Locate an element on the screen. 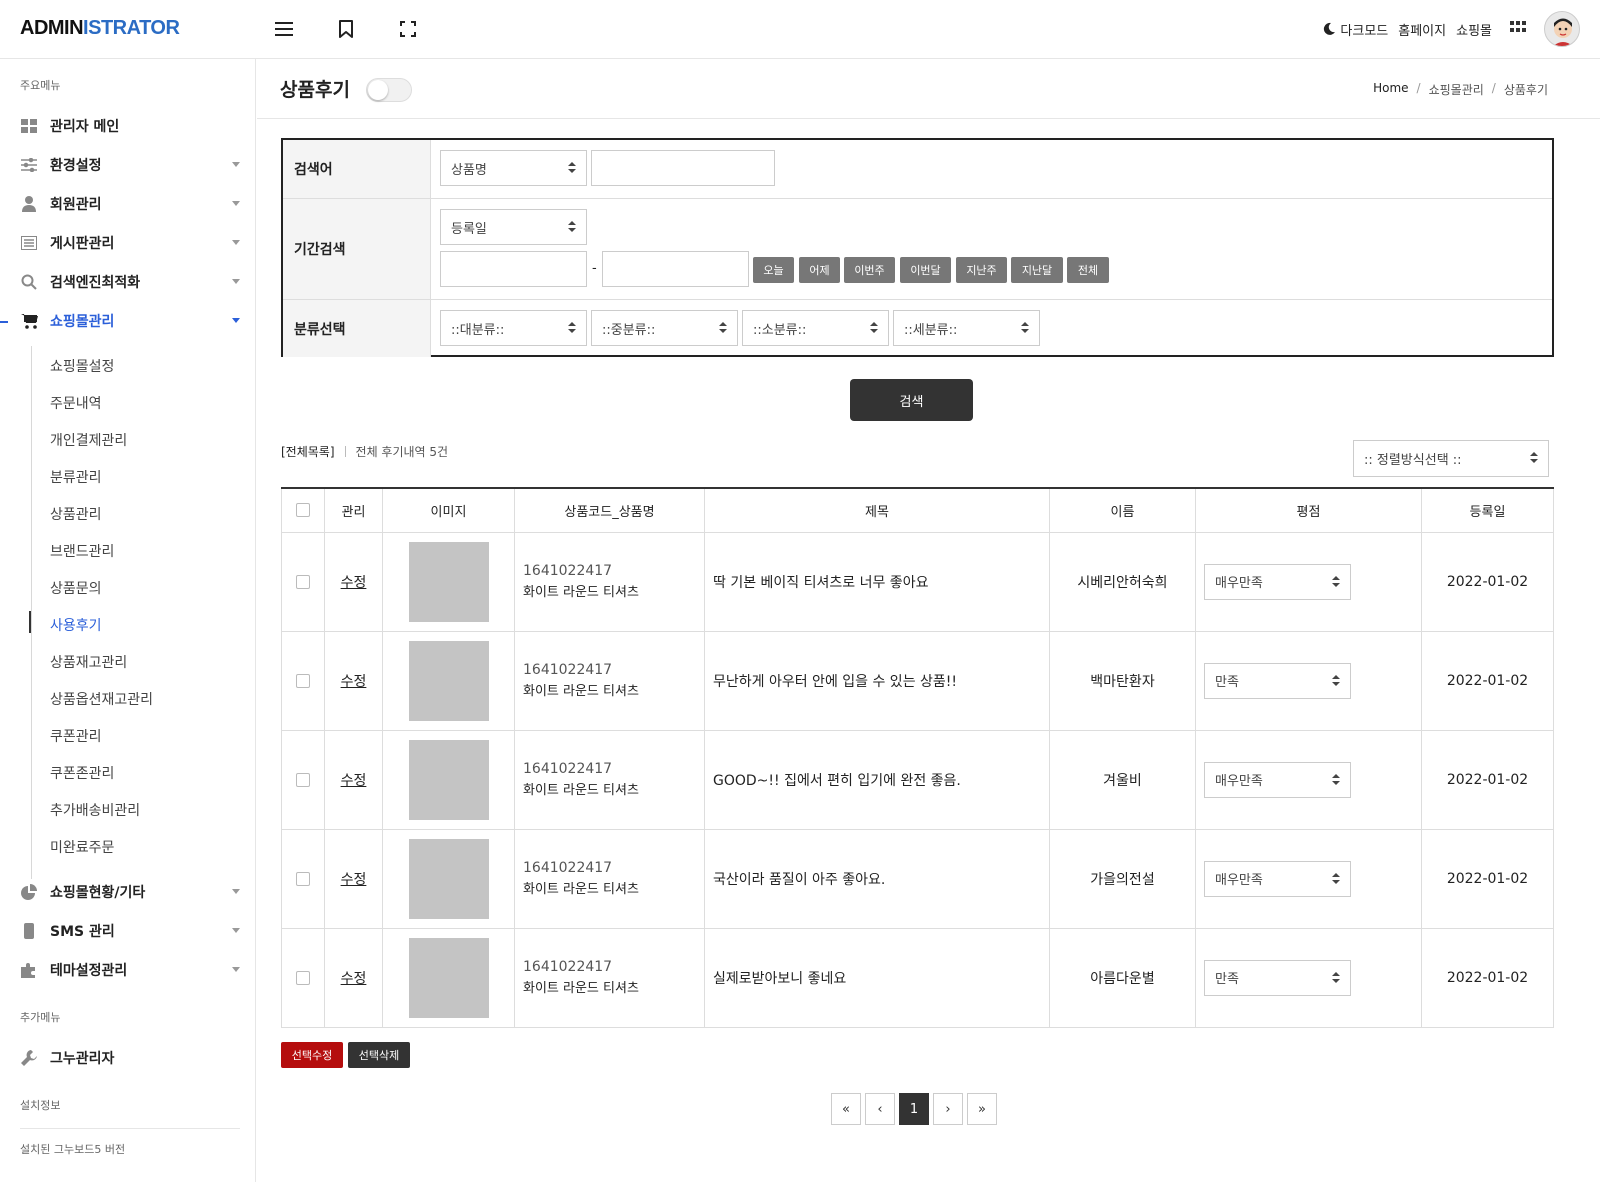  rating-cell: 매우만족 is located at coordinates (1308, 878).